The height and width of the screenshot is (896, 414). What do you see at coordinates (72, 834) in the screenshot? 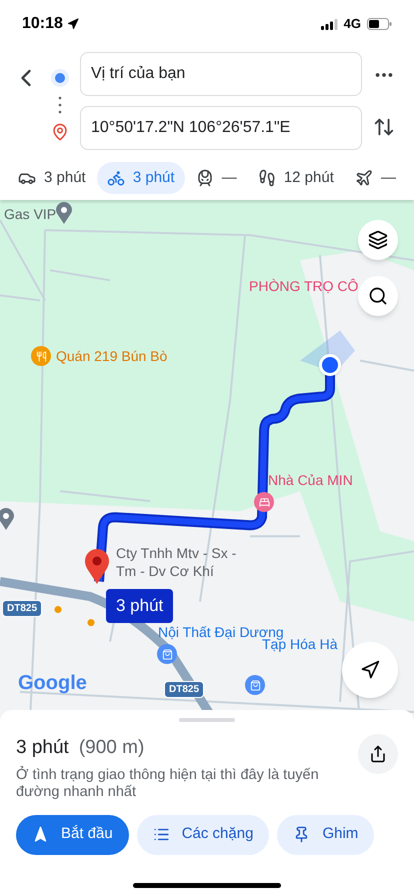
I see `action-button: Bắt đầu` at bounding box center [72, 834].